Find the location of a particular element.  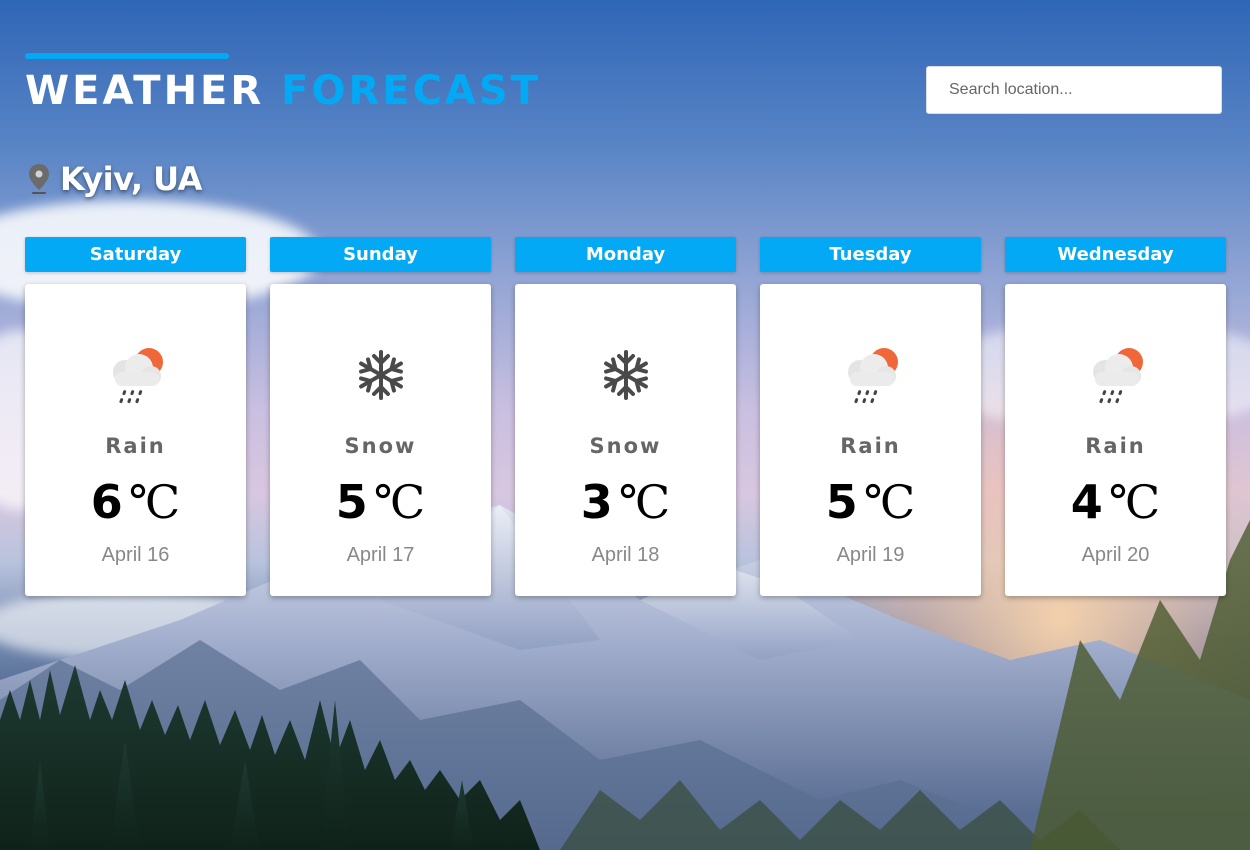

page-title: WEATHER FORECAST is located at coordinates (283, 91).